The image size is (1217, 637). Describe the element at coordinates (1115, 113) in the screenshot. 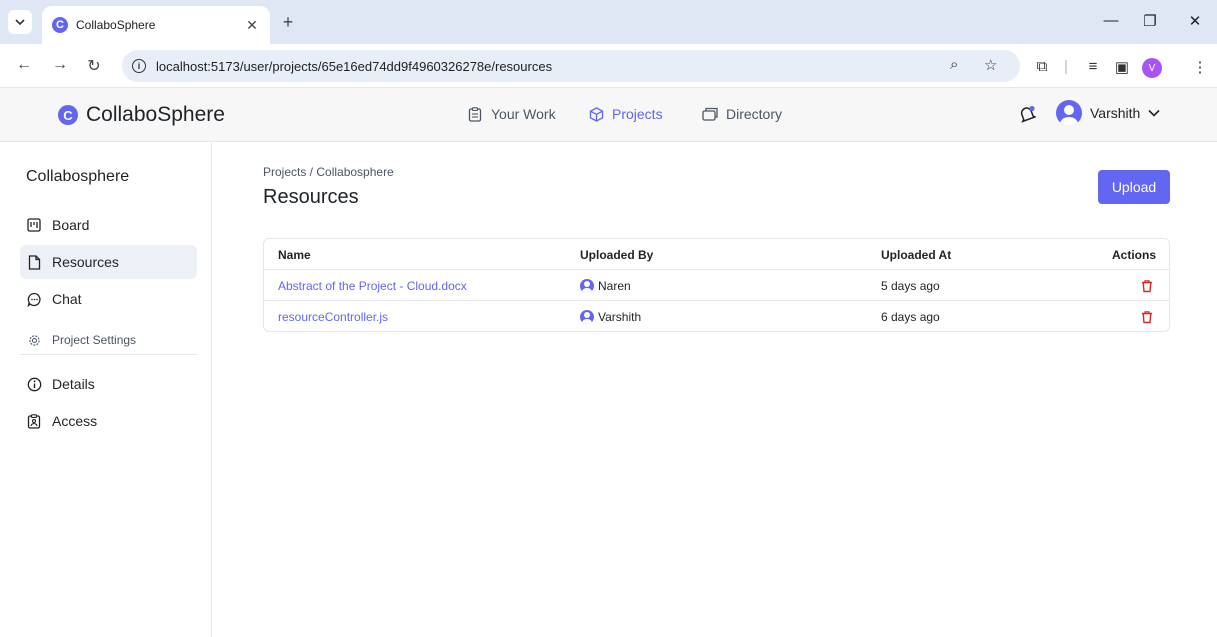

I see `user-name: Varshith` at that location.